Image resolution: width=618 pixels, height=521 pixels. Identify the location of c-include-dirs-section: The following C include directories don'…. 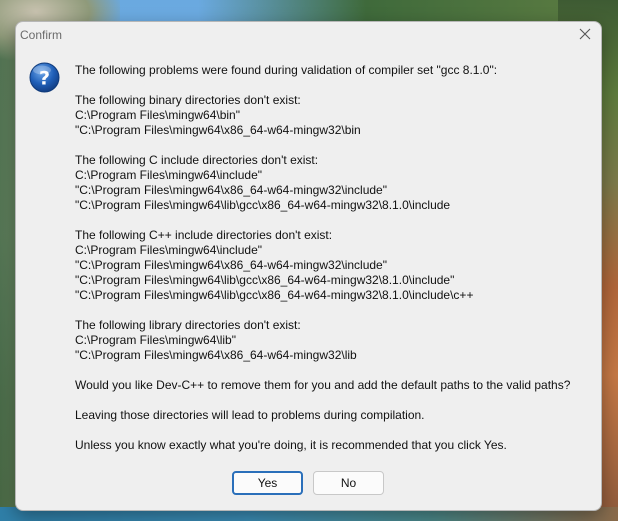
(335, 183).